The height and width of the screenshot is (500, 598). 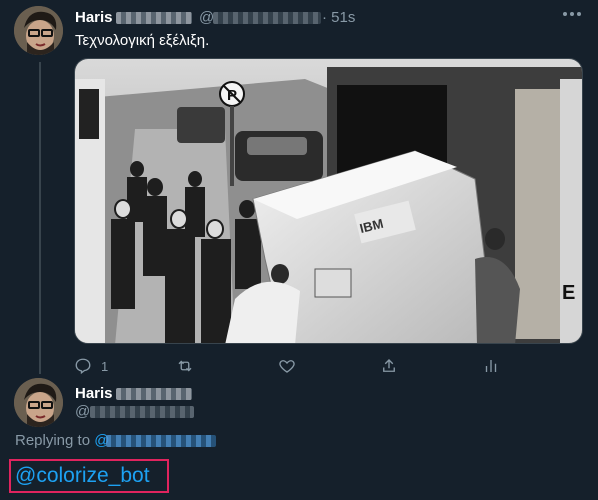 I want to click on reply-input: @colorize_bot, so click(x=82, y=476).